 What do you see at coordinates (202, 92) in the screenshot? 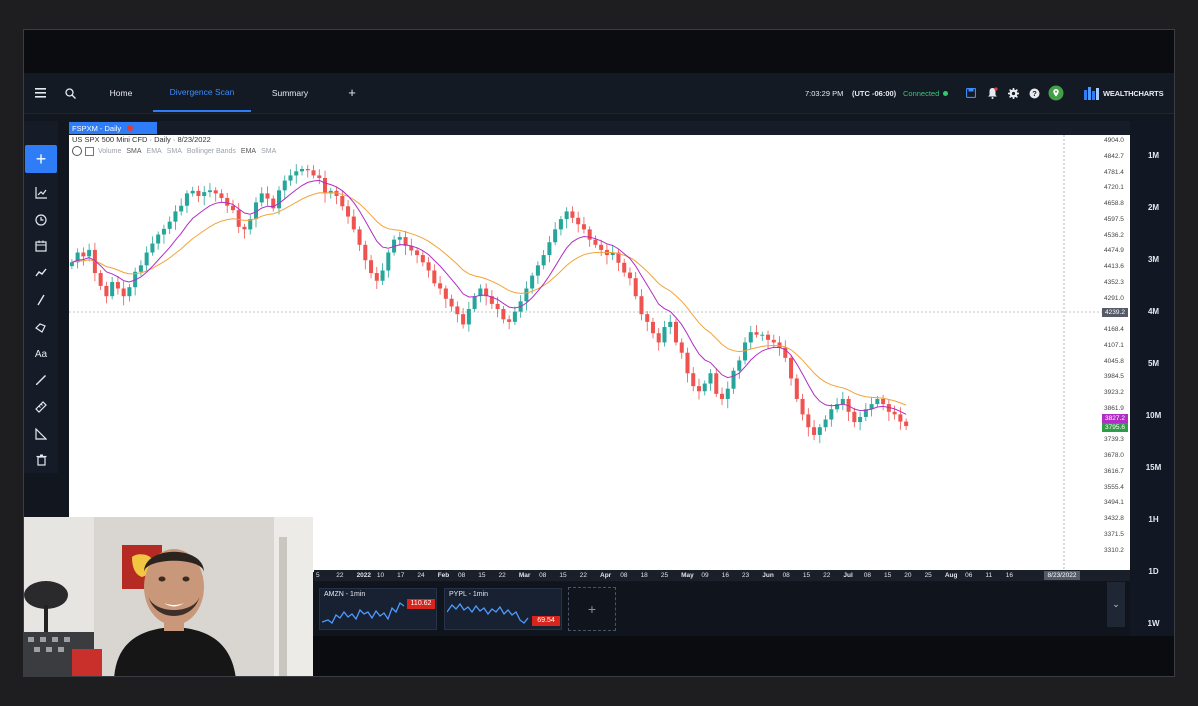
I see `tab-divergence-scan: Divergence Scan` at bounding box center [202, 92].